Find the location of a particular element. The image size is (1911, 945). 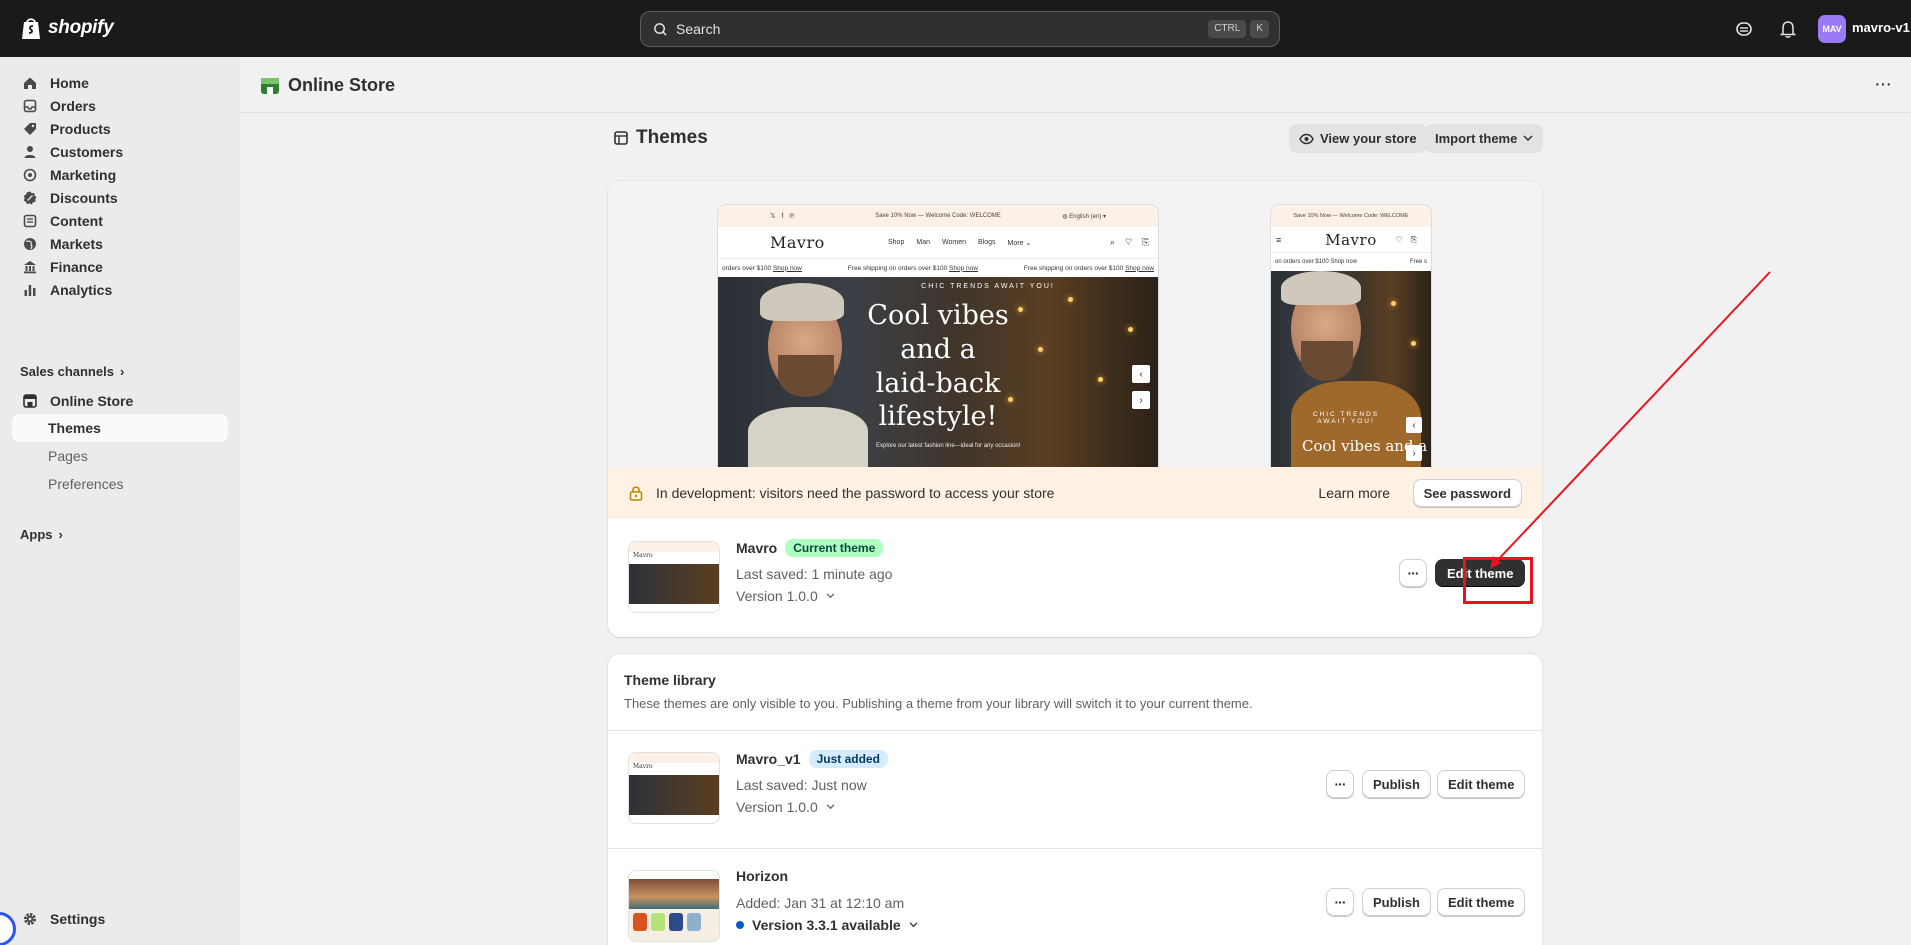

sidebar-item-label: Customers is located at coordinates (87, 152).